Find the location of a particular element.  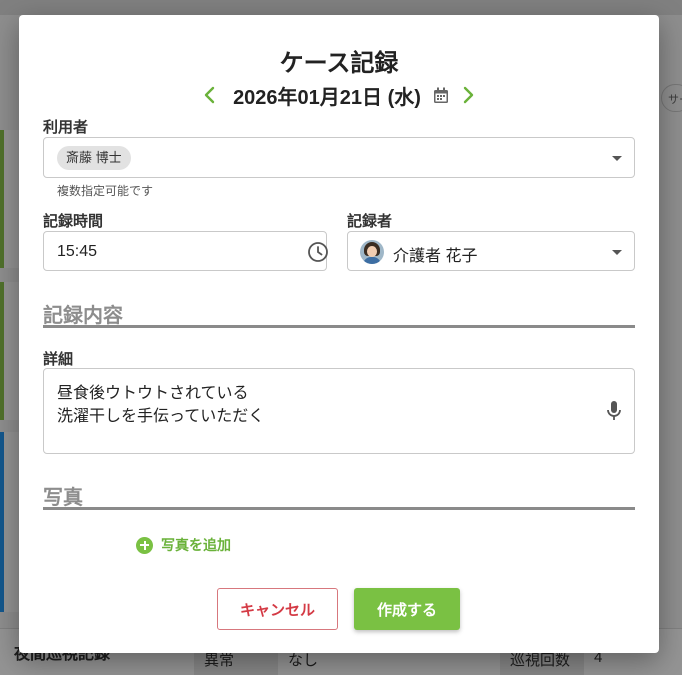

chevron-left-icon is located at coordinates (210, 95).